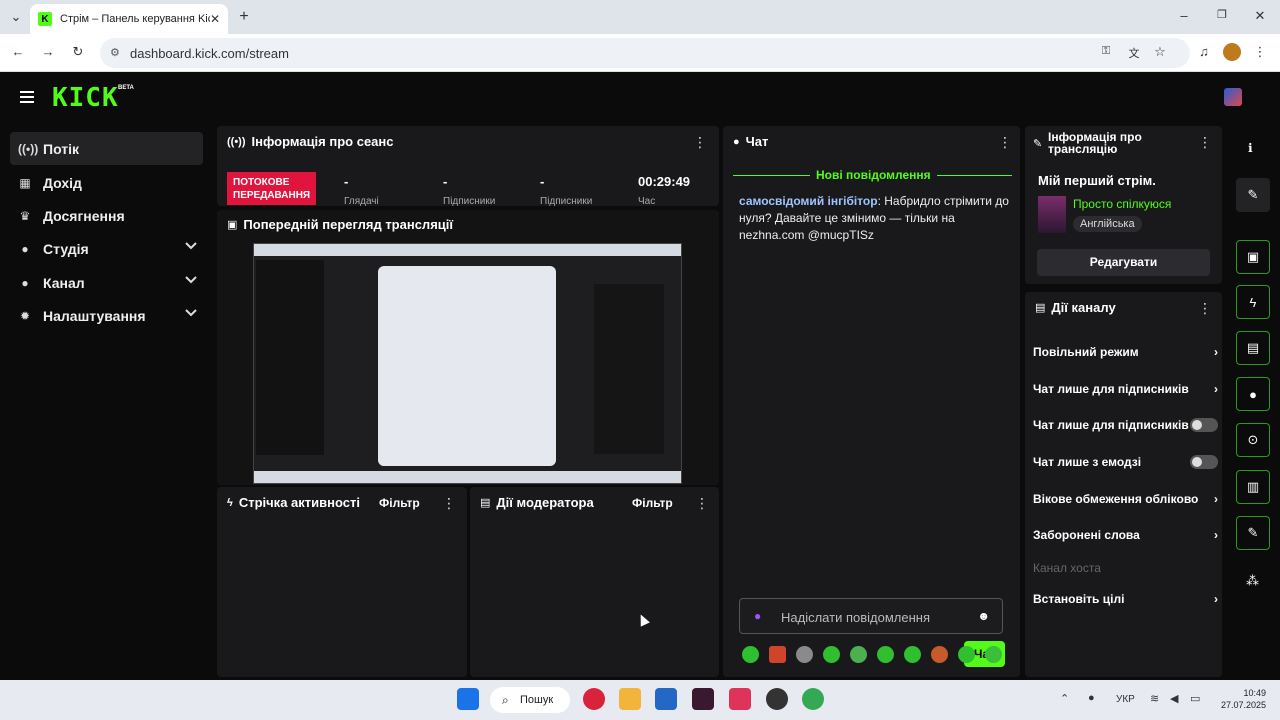 The image size is (1280, 720). What do you see at coordinates (1005, 142) in the screenshot?
I see `chat-menu-icon: ⋮` at bounding box center [1005, 142].